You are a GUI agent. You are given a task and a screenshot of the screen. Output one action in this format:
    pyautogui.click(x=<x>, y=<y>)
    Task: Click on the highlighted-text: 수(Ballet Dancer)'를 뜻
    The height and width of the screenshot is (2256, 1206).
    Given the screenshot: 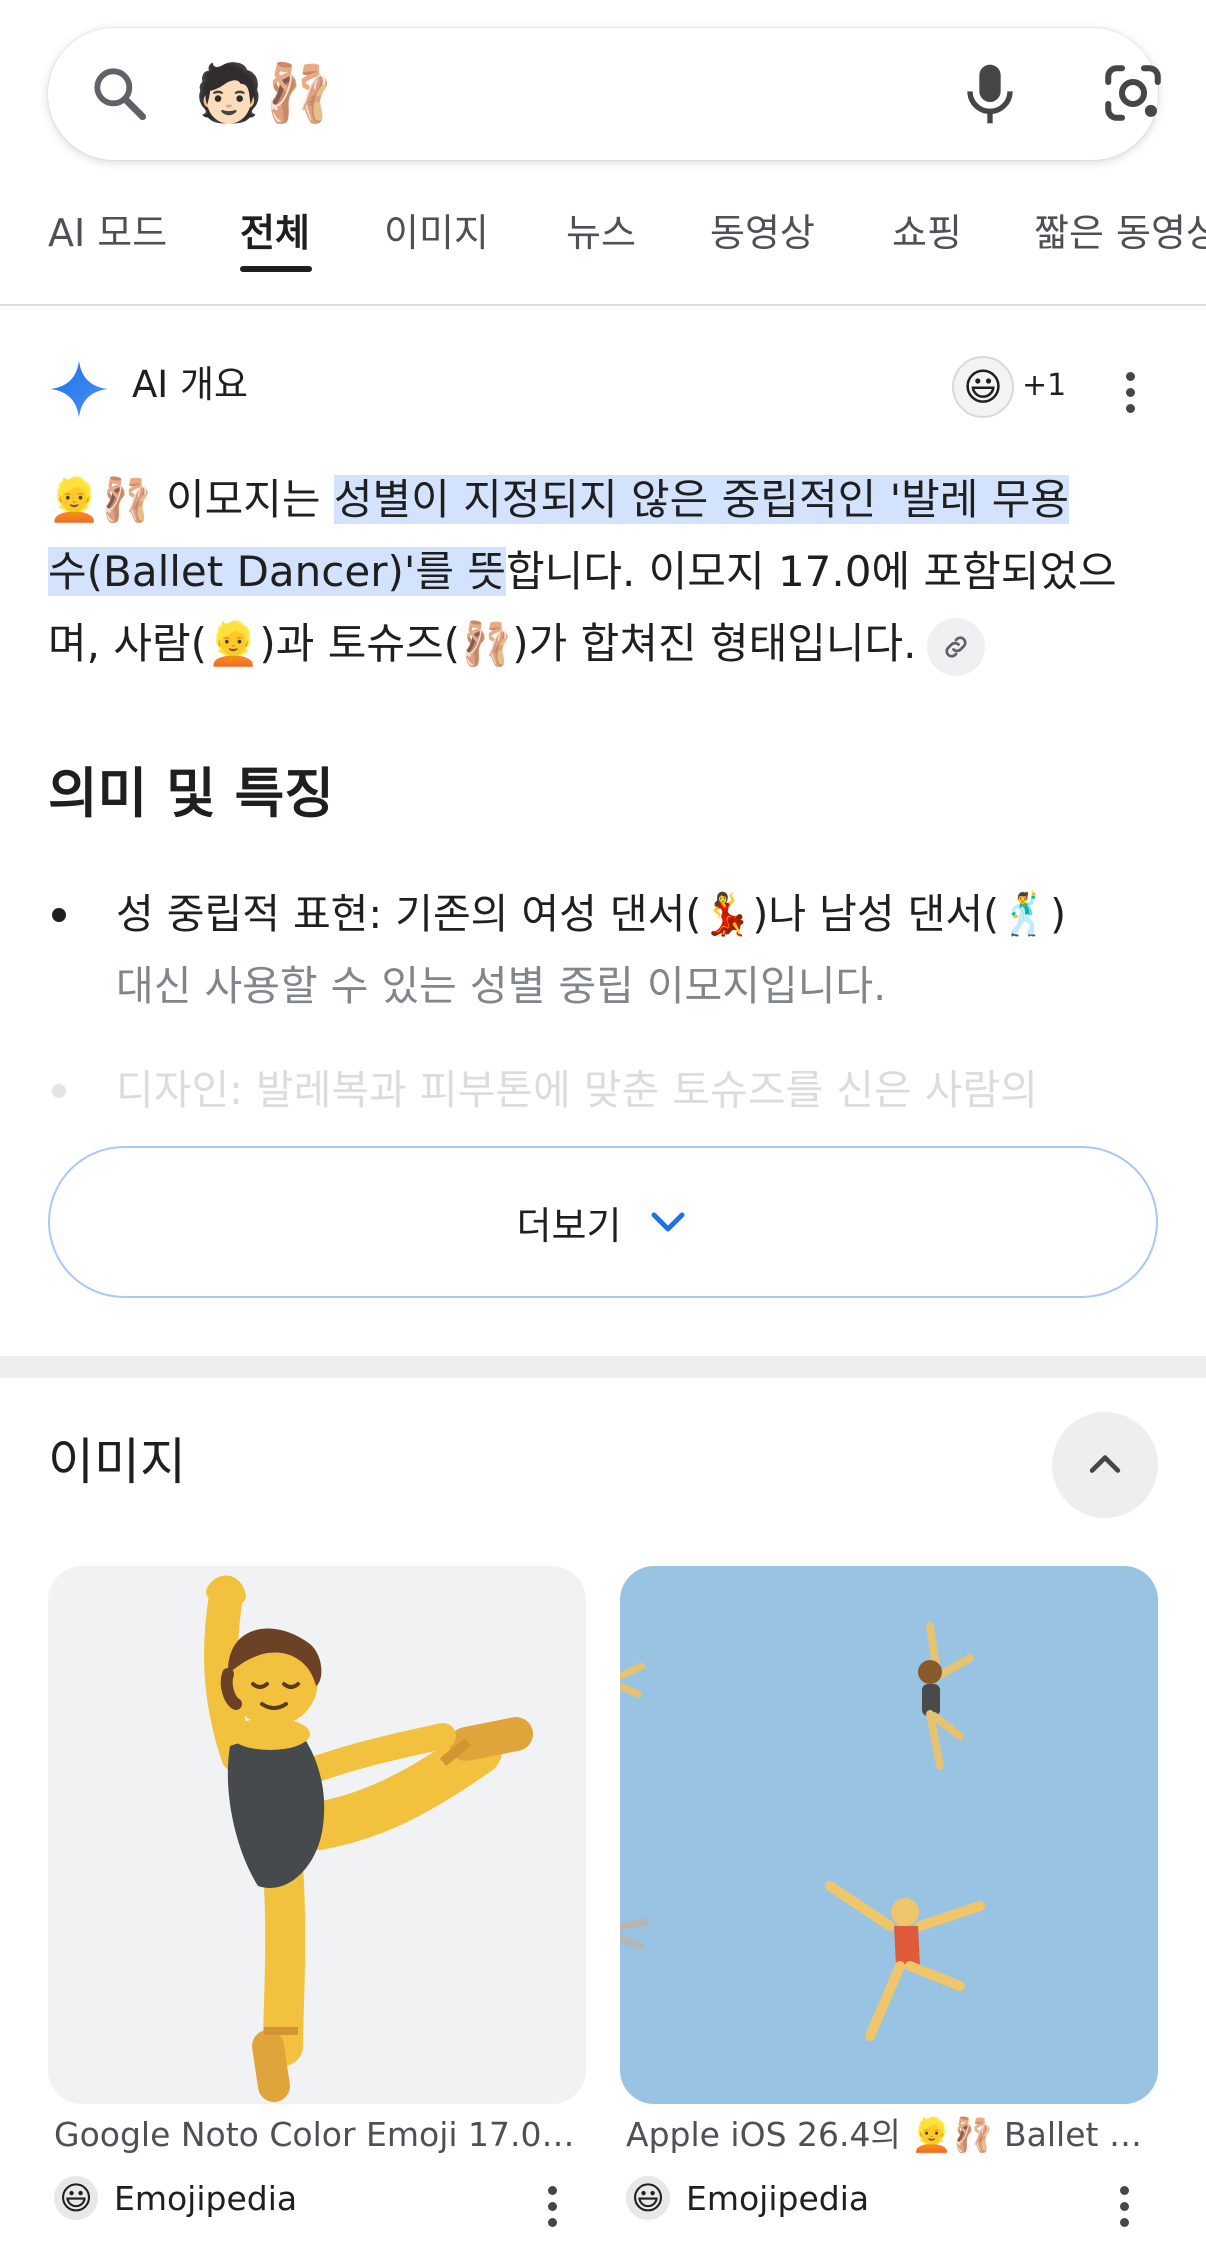 What is the action you would take?
    pyautogui.click(x=277, y=571)
    